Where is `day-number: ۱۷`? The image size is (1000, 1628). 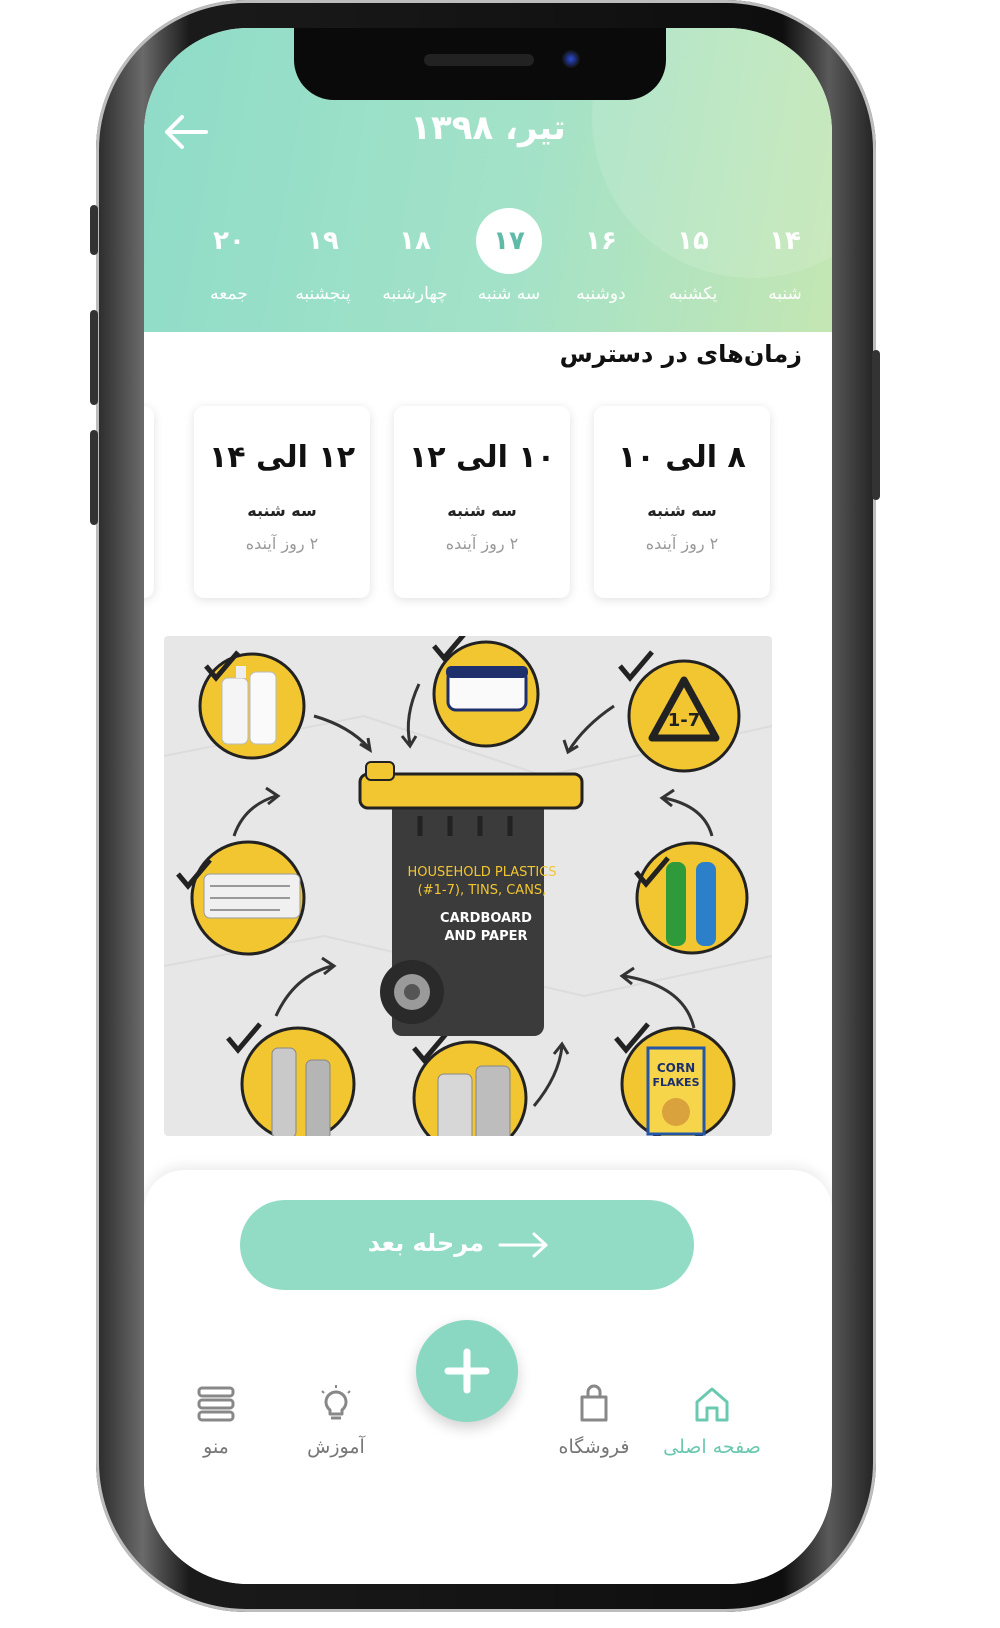
day-number: ۱۷ is located at coordinates (509, 241).